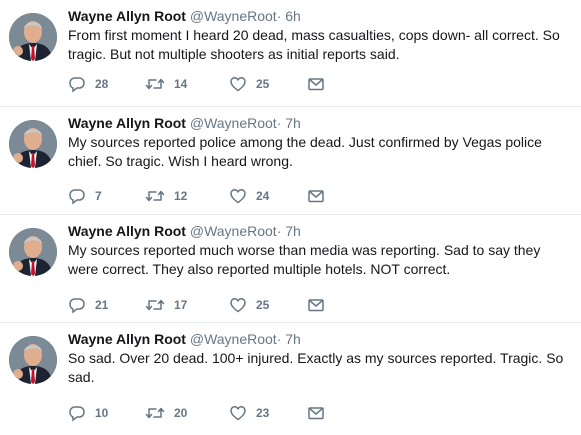 Image resolution: width=581 pixels, height=435 pixels. Describe the element at coordinates (181, 84) in the screenshot. I see `retweet-count: 14` at that location.